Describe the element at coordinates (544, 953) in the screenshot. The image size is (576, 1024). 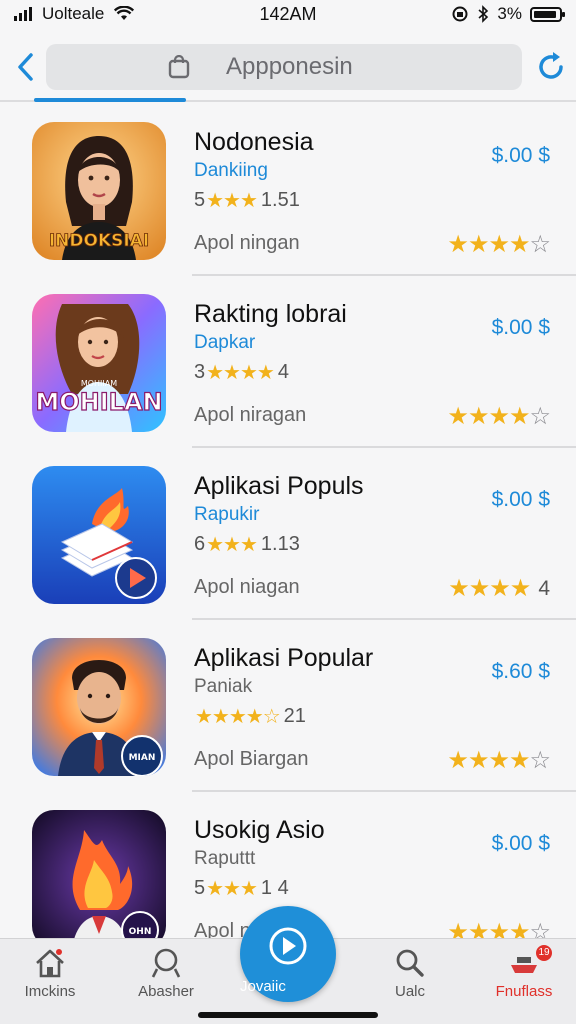
I see `notification-badge: 19` at that location.